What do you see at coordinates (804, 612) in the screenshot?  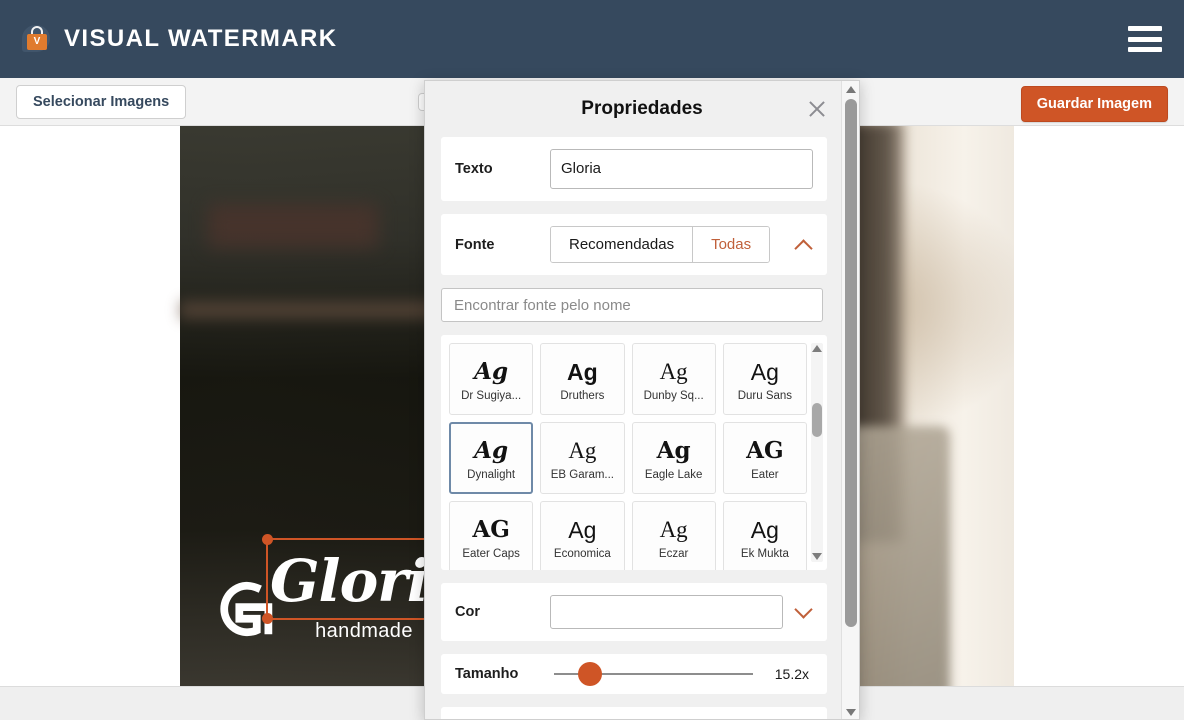 I see `chevron-down-icon` at bounding box center [804, 612].